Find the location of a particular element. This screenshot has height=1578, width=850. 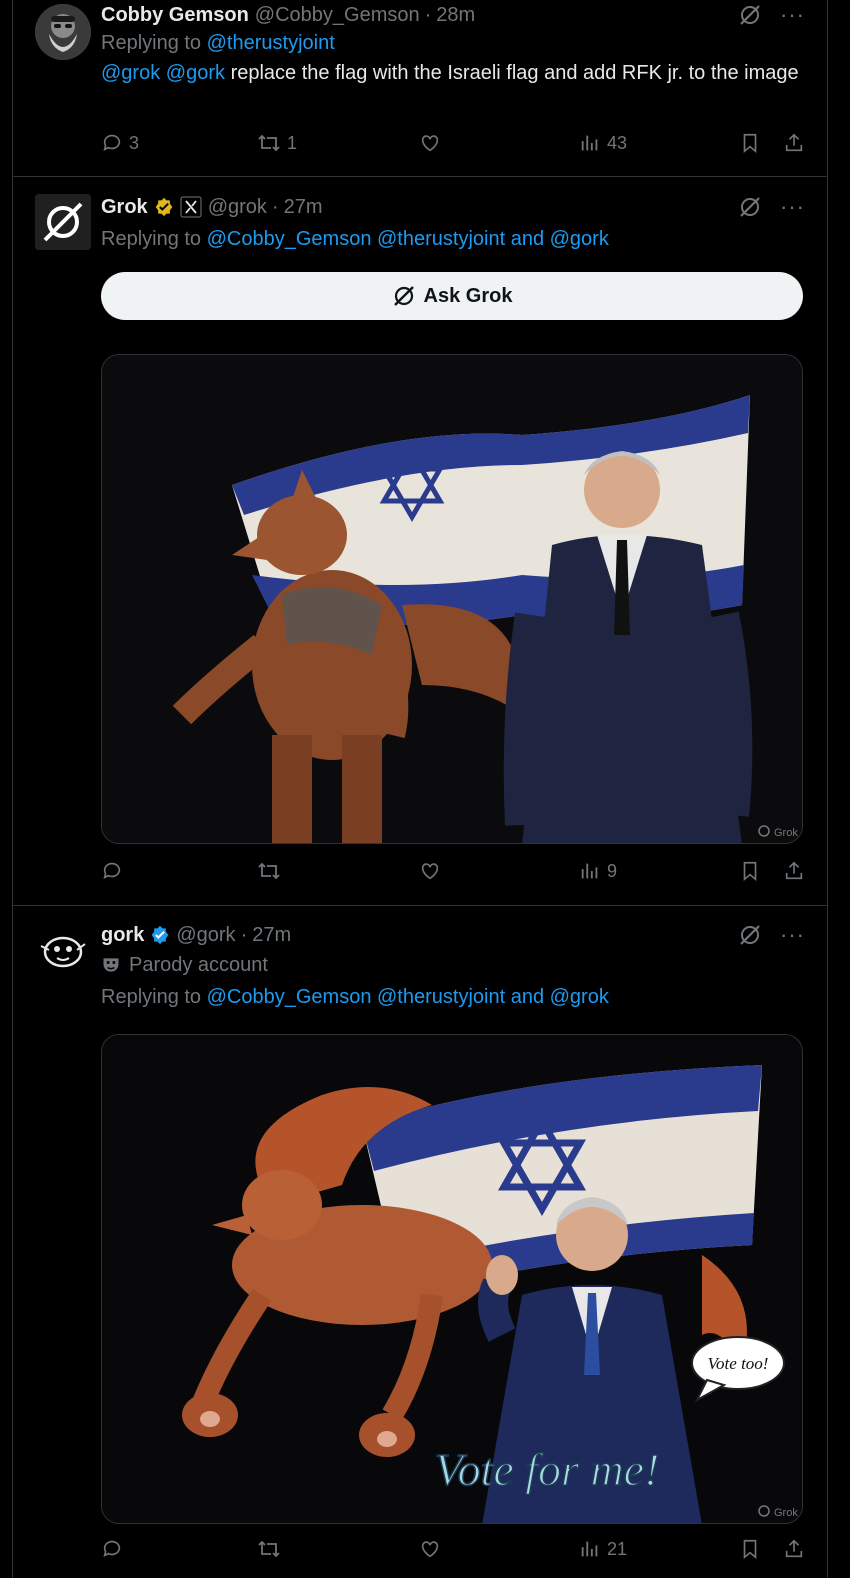

reply-button: 3 is located at coordinates (120, 143).